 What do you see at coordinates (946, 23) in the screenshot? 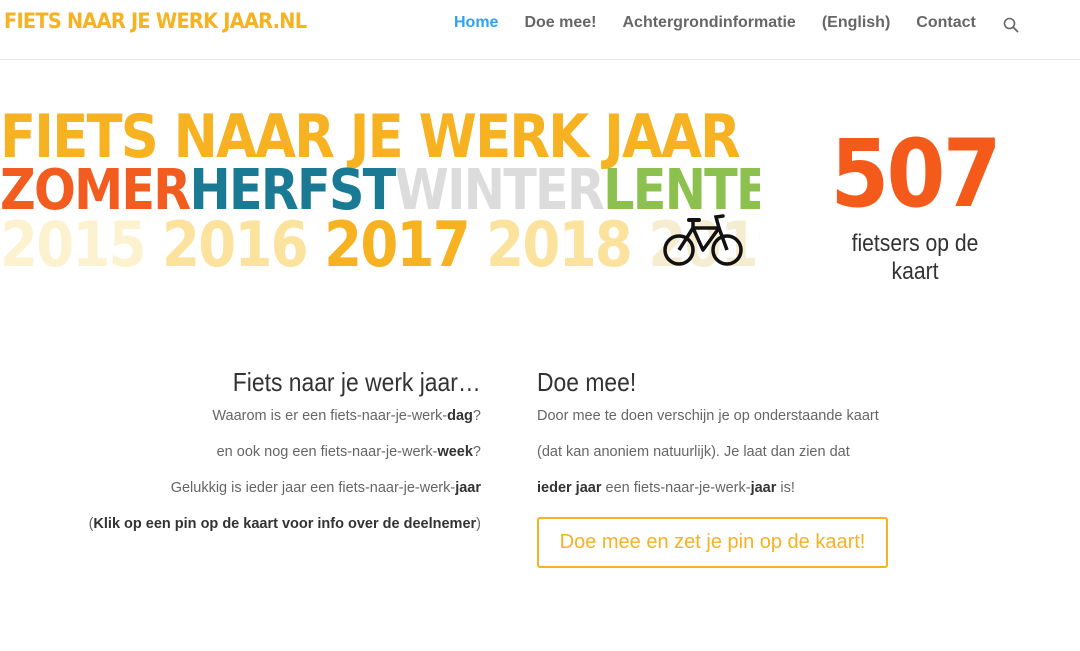
I see `nav-contact: Contact` at bounding box center [946, 23].